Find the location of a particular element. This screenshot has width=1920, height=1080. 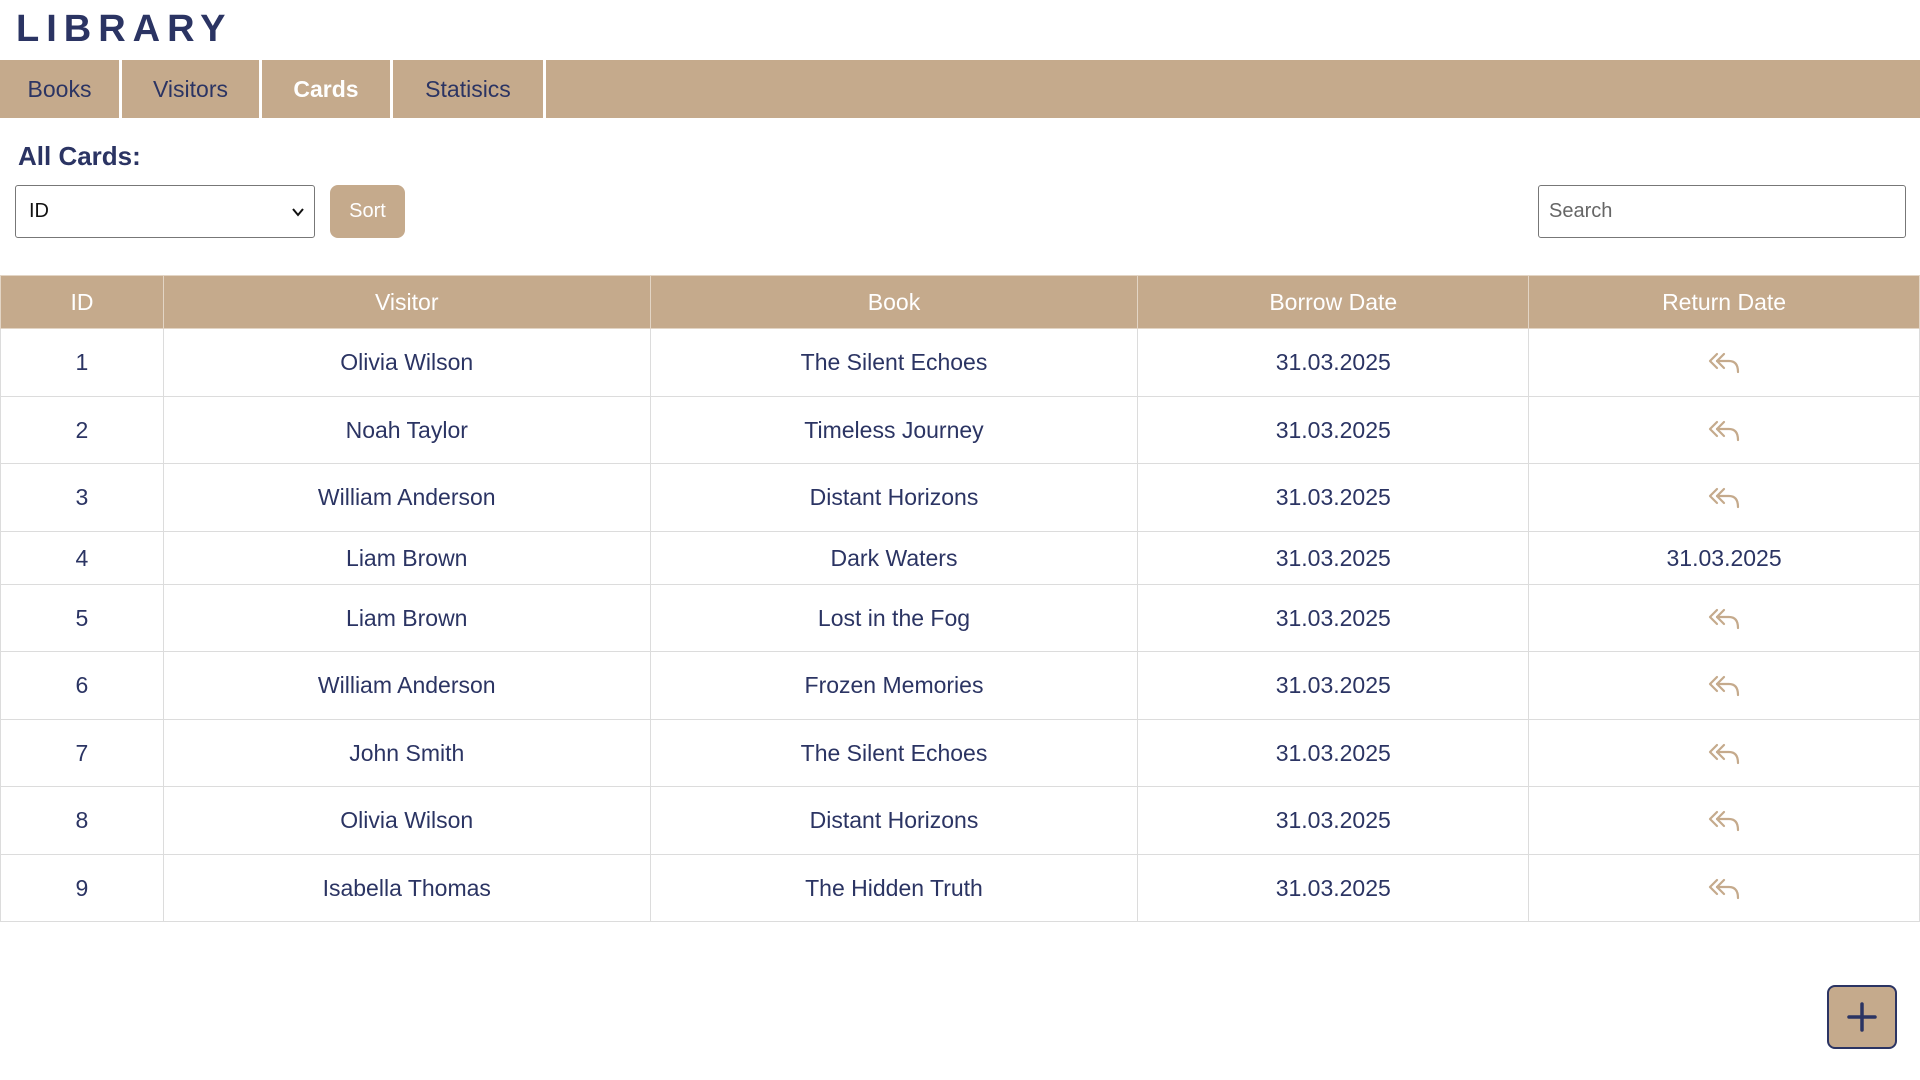

cell-book: The Hidden Truth is located at coordinates (894, 888).